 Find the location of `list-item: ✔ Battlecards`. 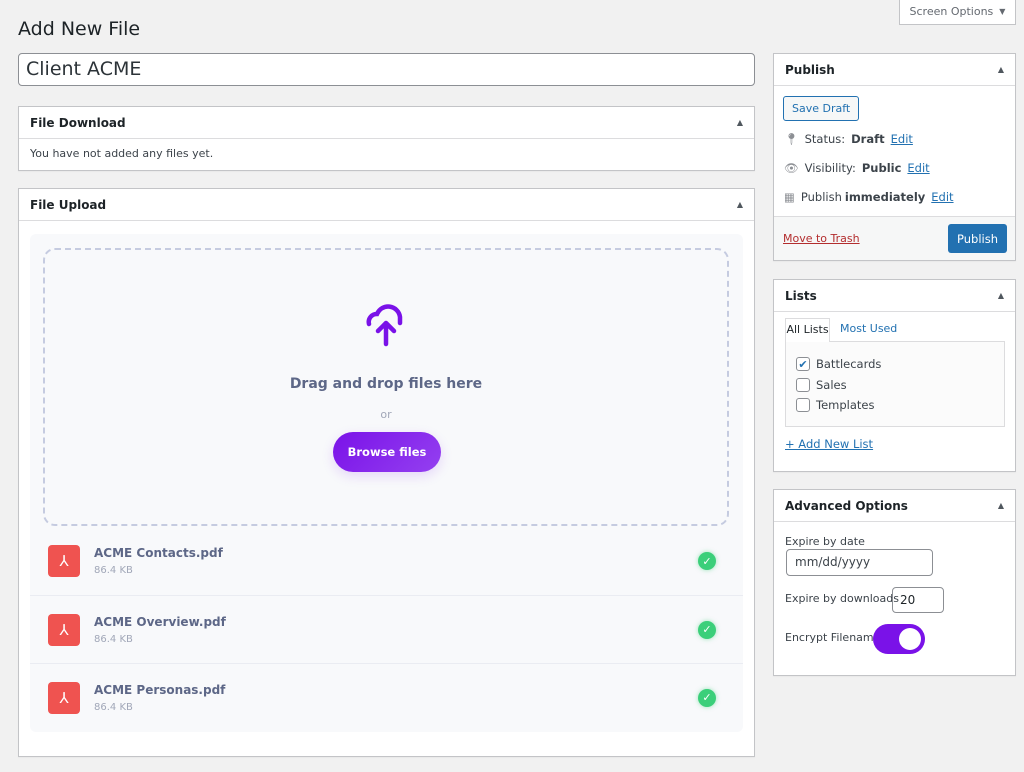

list-item: ✔ Battlecards is located at coordinates (838, 364).